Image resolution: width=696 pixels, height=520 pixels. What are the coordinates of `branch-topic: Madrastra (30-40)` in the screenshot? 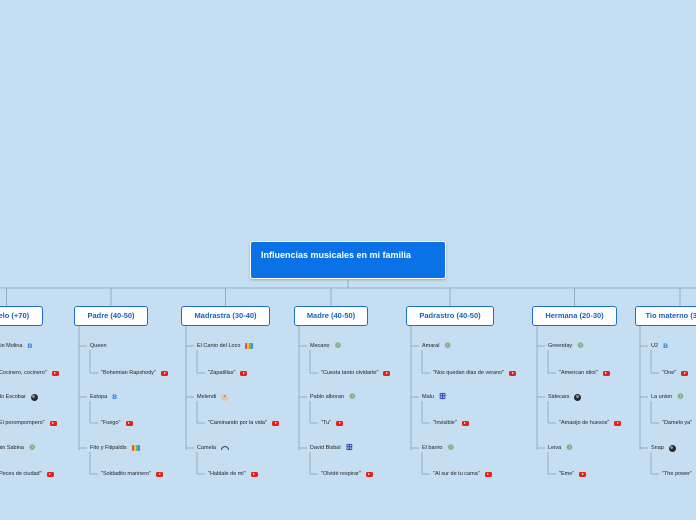 It's located at (225, 316).